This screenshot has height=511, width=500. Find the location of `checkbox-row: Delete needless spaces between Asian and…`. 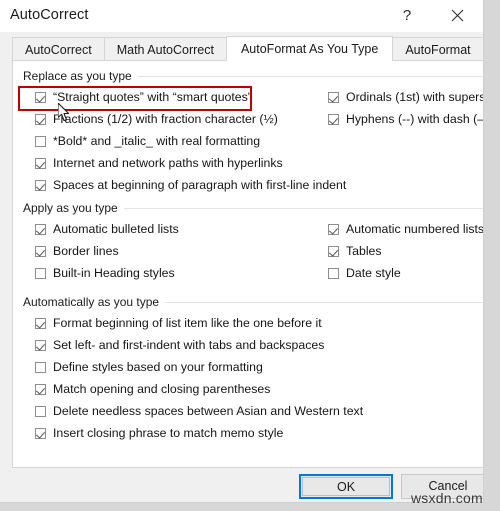

checkbox-row: Delete needless spaces between Asian and… is located at coordinates (199, 414).